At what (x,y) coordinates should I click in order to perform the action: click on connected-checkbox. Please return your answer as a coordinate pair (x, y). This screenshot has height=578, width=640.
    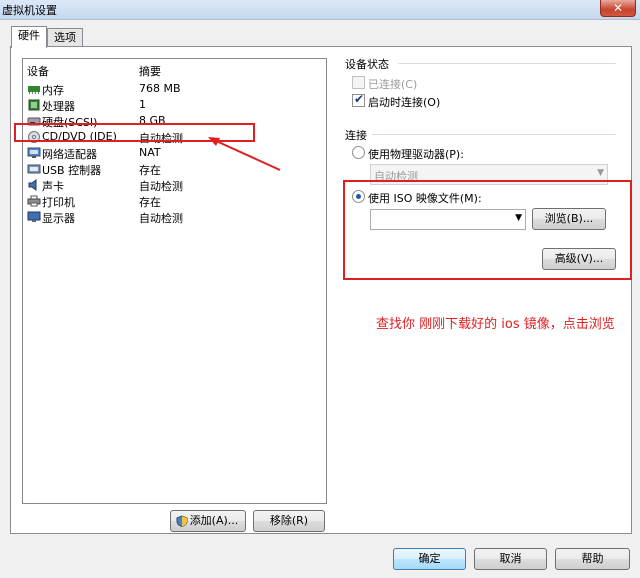
    Looking at the image, I should click on (358, 82).